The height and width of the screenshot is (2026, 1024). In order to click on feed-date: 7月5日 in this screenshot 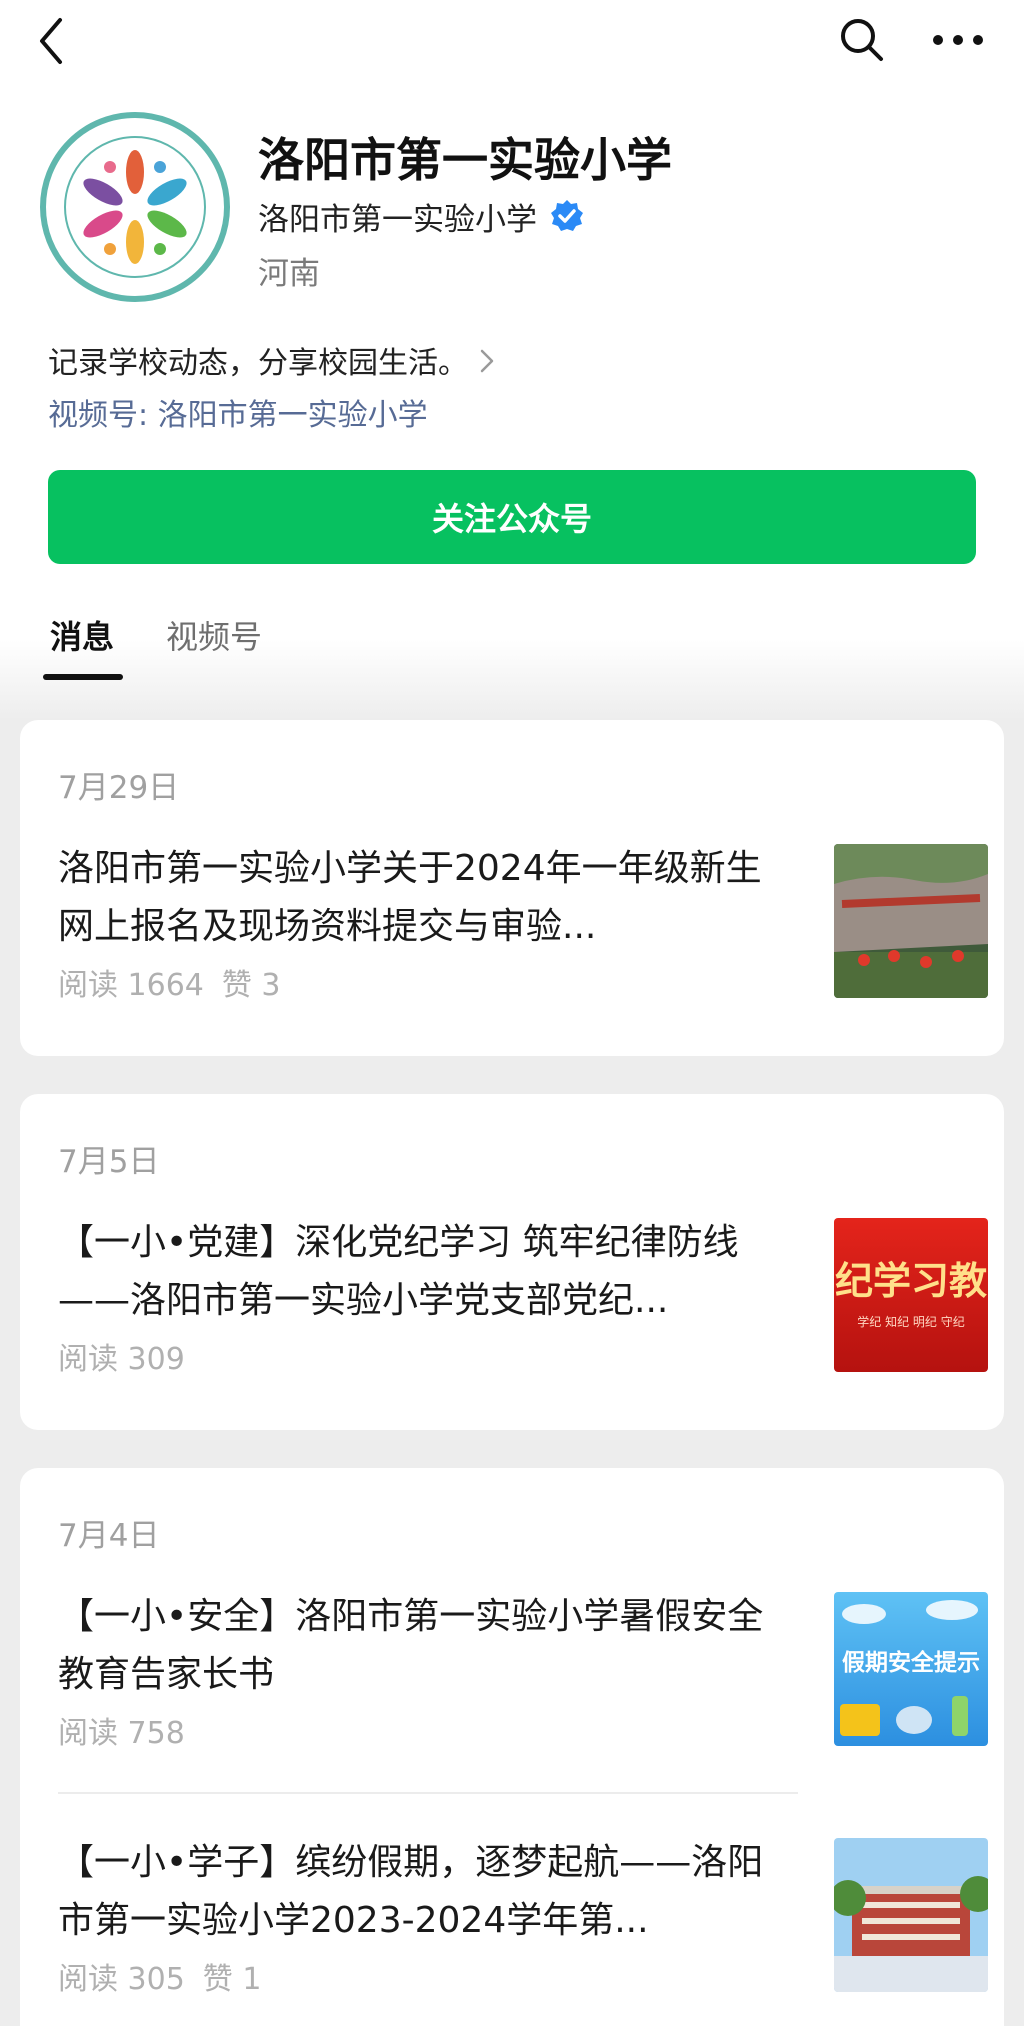, I will do `click(109, 1162)`.